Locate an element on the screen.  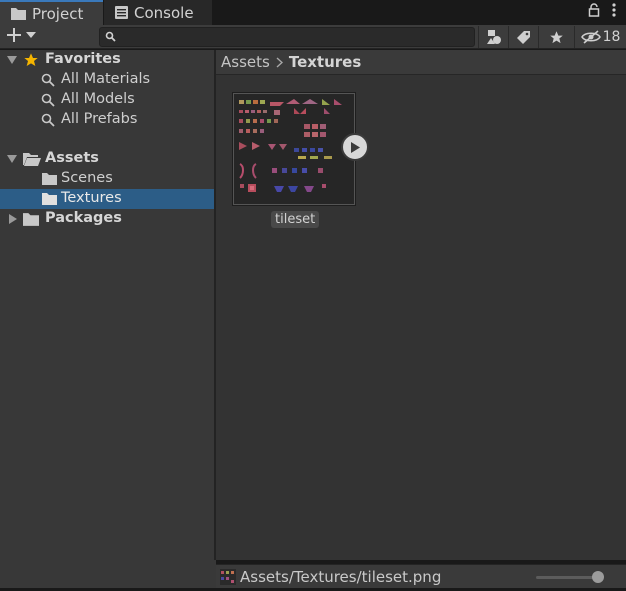
eye-hidden-icon is located at coordinates (590, 37).